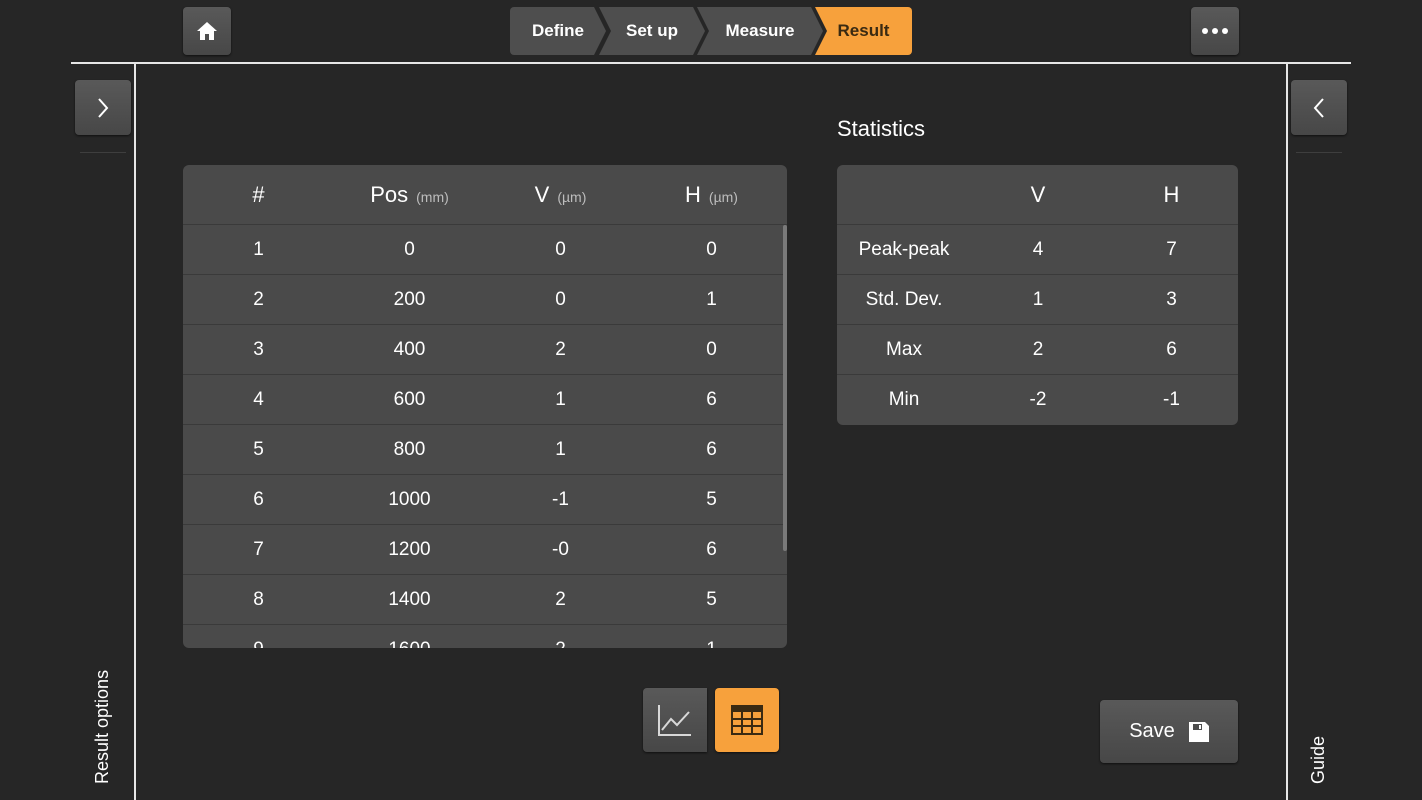 This screenshot has width=1422, height=800. Describe the element at coordinates (485, 299) in the screenshot. I see `table-row: 2 200 0 1` at that location.